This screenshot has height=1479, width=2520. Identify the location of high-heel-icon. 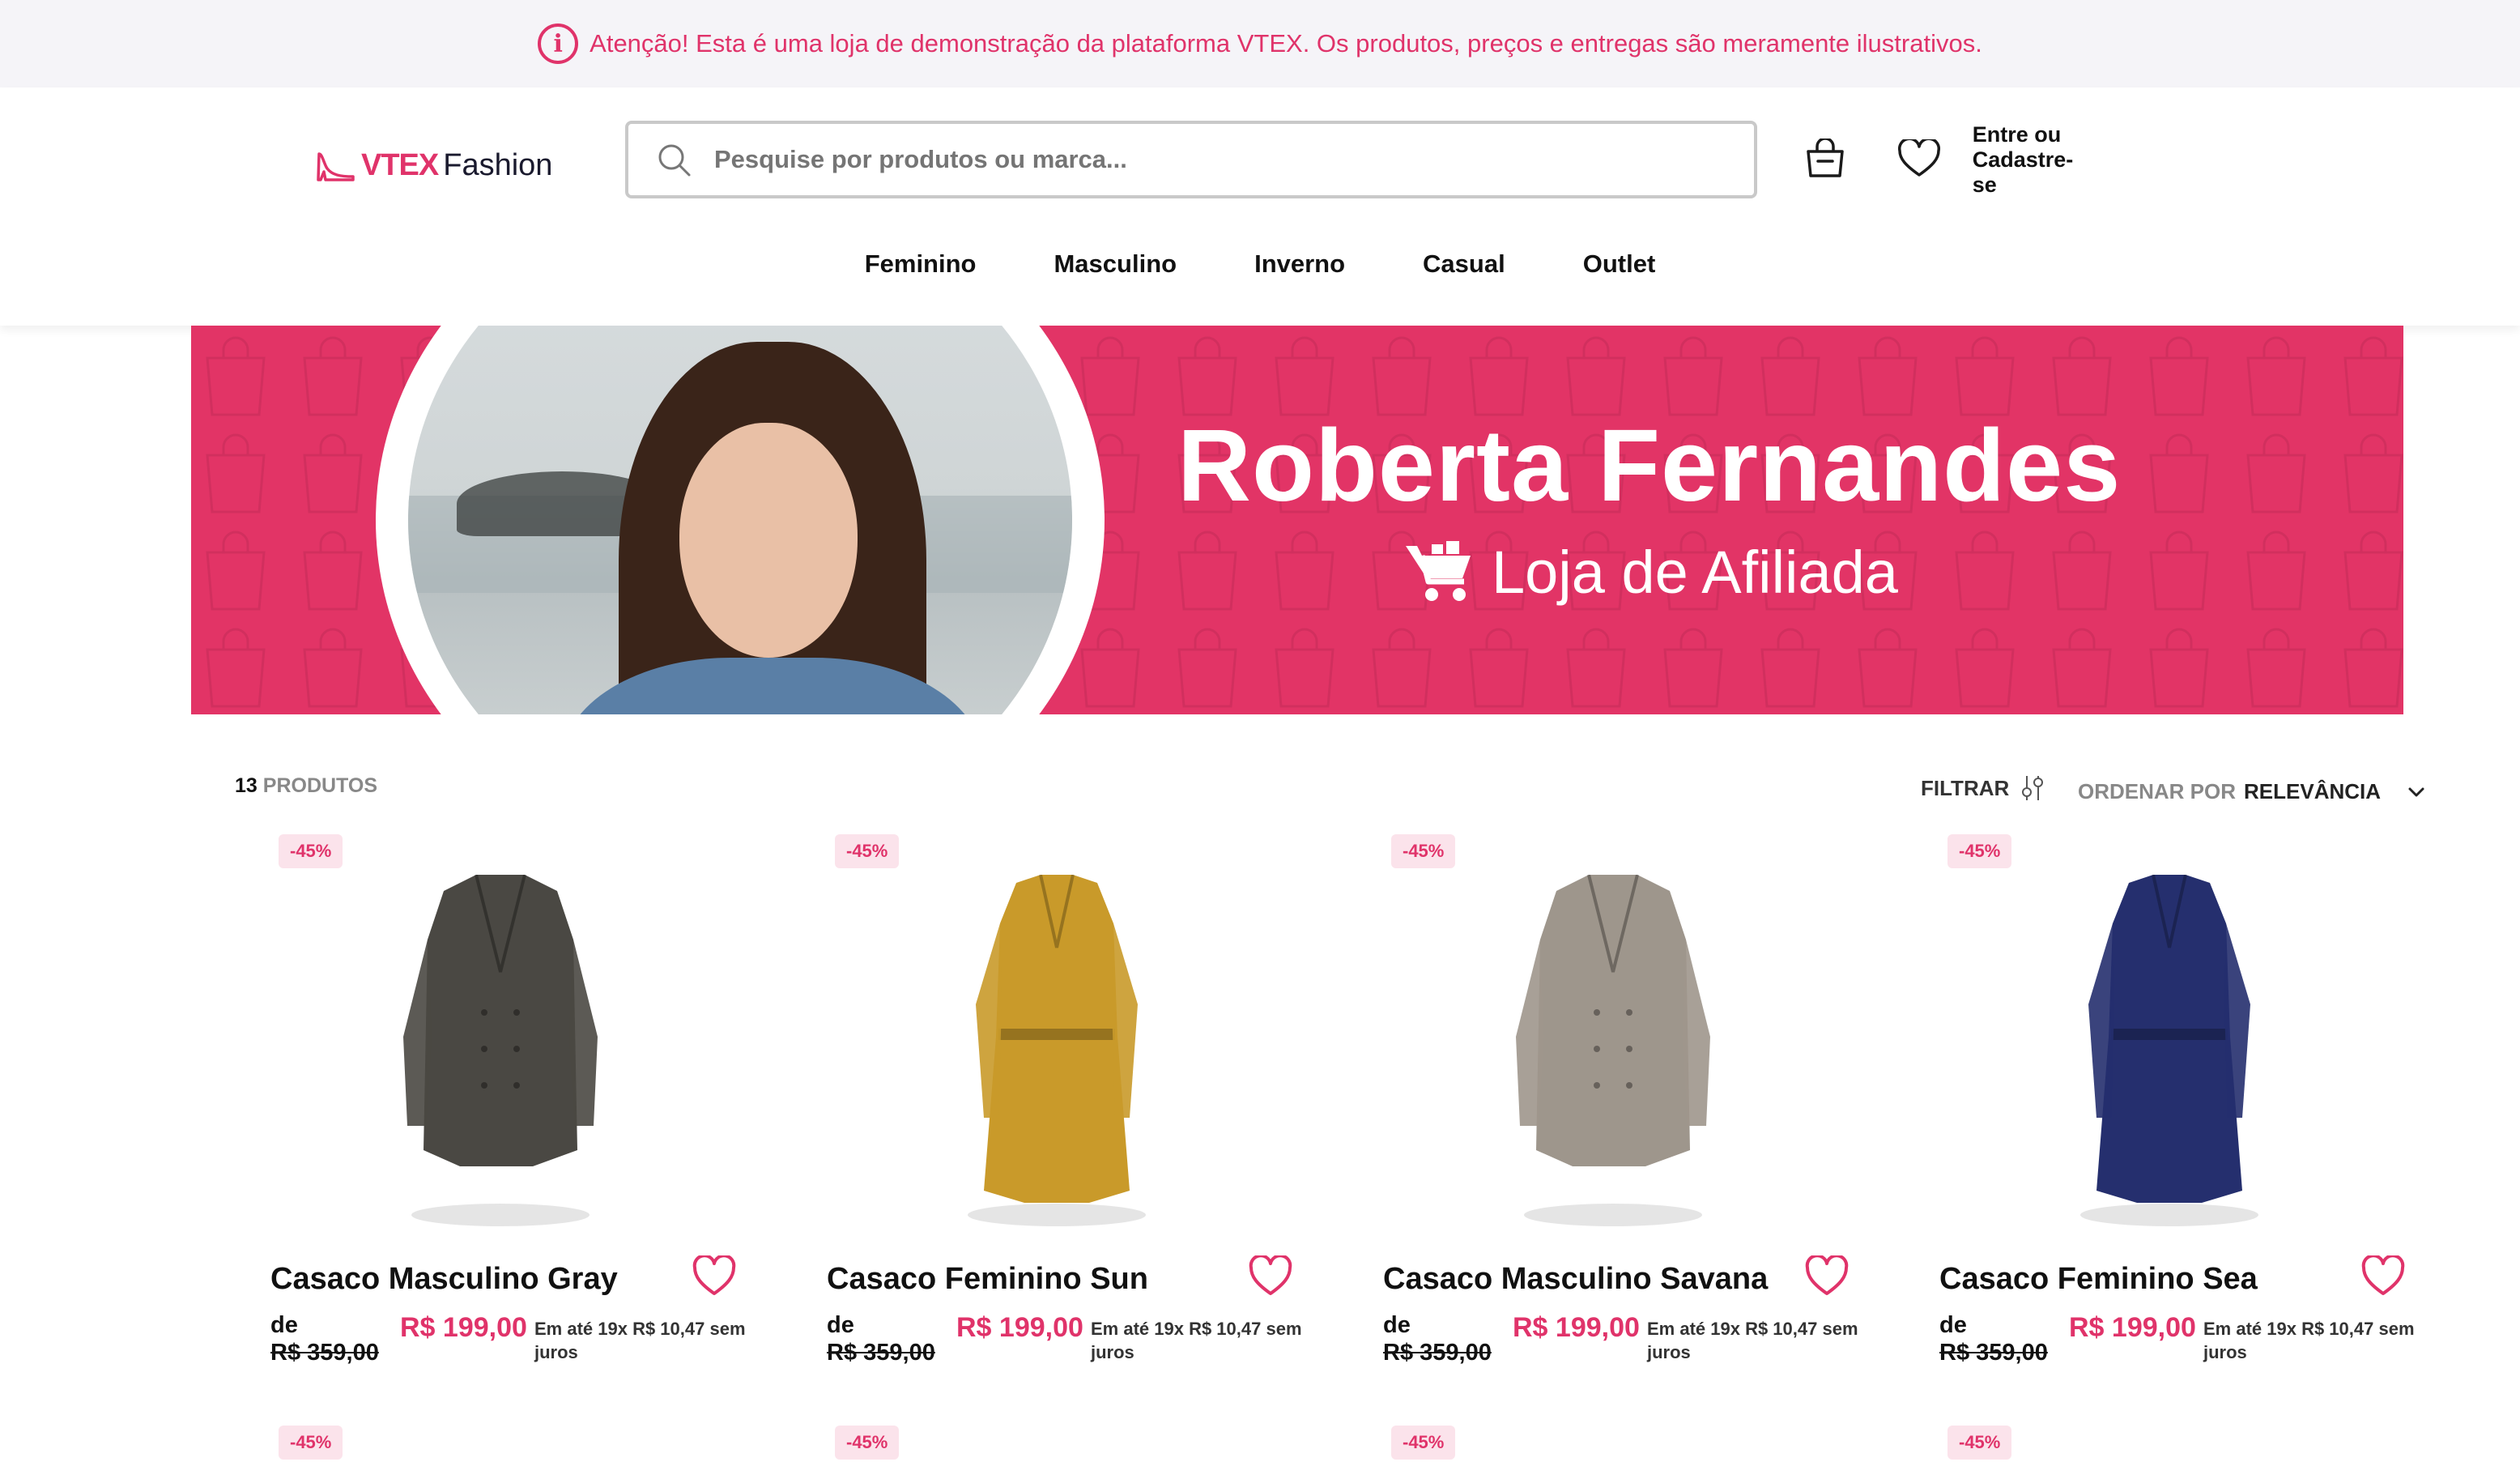
(336, 166).